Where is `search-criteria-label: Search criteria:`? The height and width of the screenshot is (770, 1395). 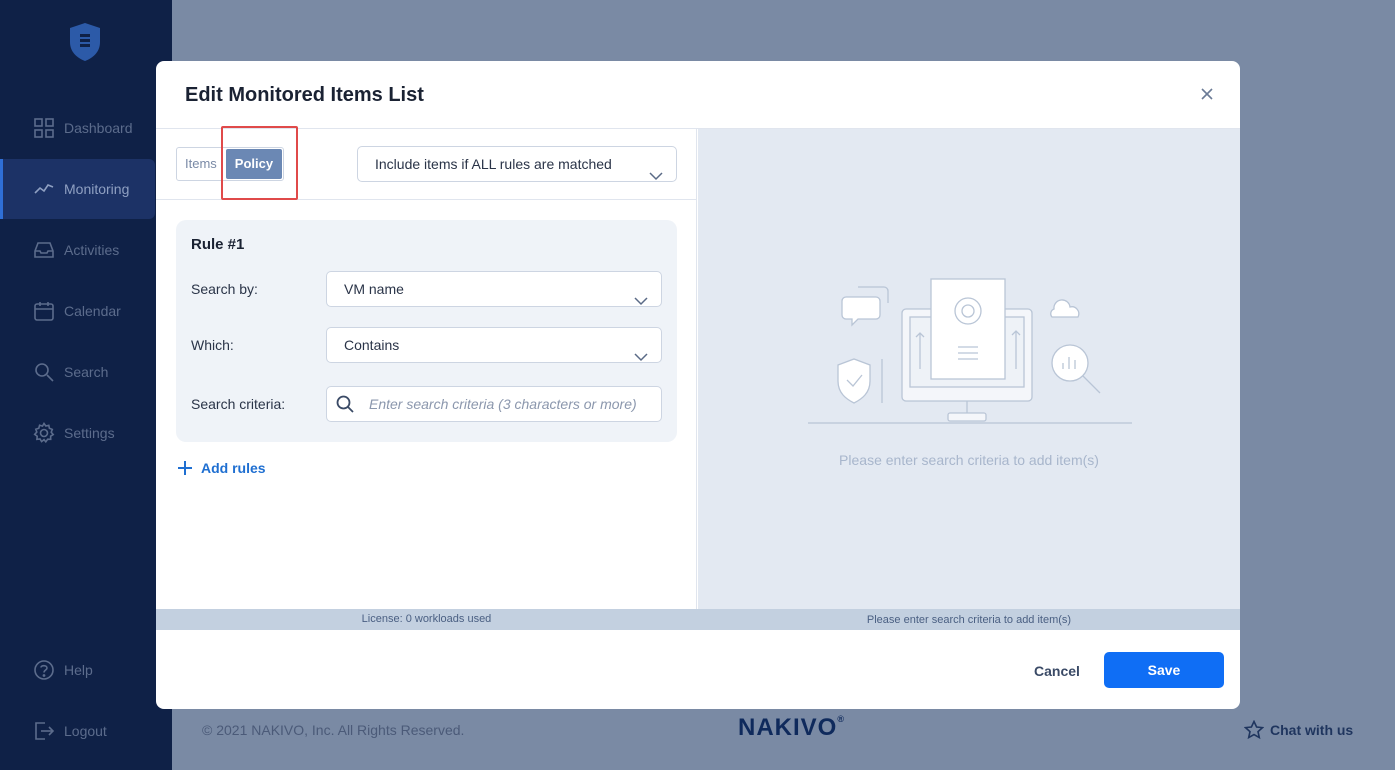 search-criteria-label: Search criteria: is located at coordinates (238, 404).